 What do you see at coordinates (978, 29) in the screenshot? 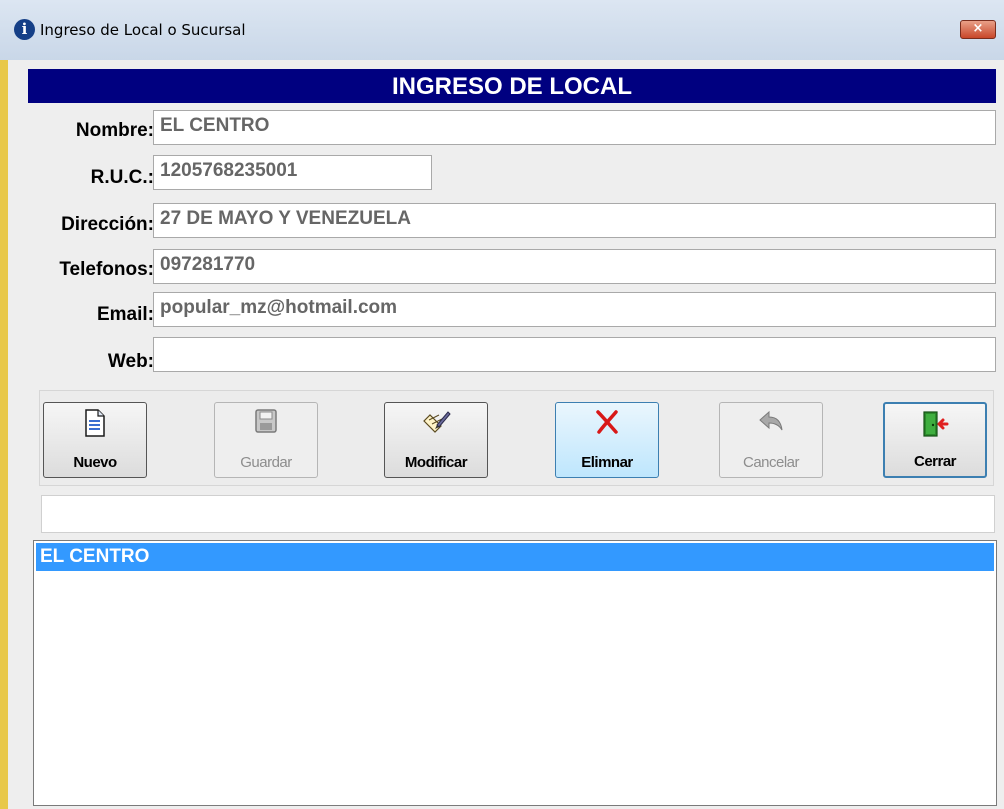
I see `close-button: ×` at bounding box center [978, 29].